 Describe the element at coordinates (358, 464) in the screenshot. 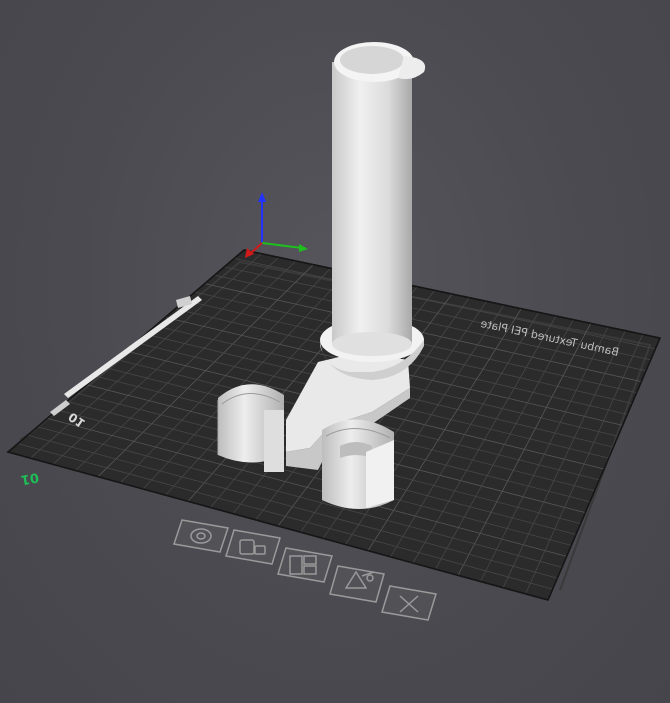

I see `model-right-clip` at that location.